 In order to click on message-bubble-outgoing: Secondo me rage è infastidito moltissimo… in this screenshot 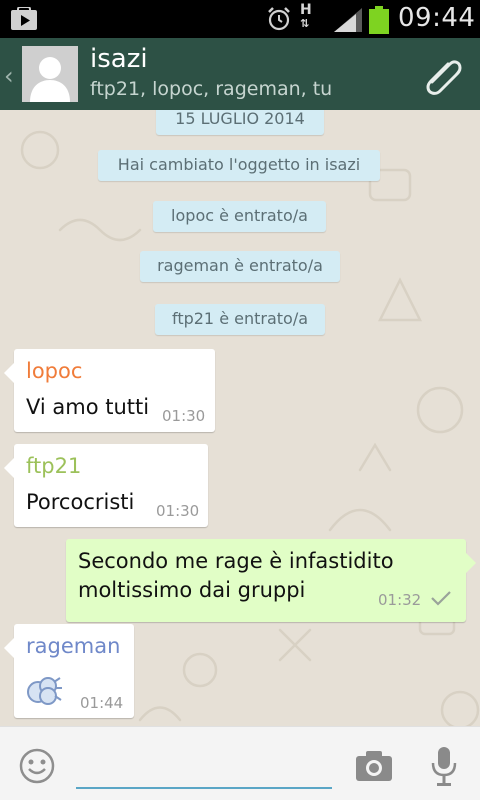, I will do `click(271, 580)`.